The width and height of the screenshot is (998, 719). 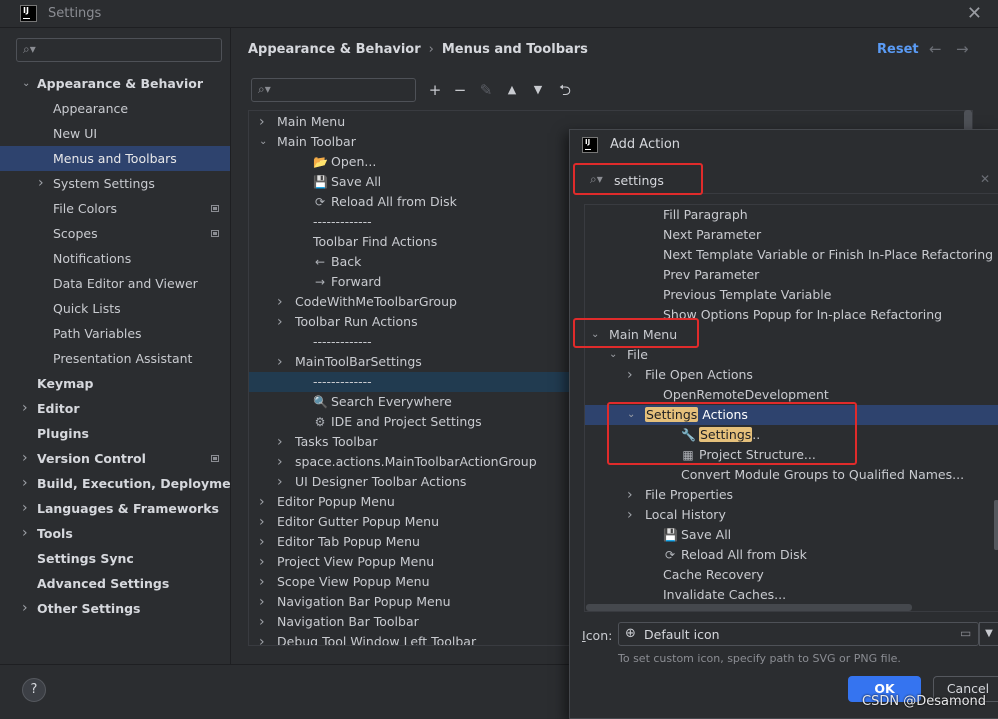 What do you see at coordinates (115, 558) in the screenshot?
I see `sidebar-item: Settings Sync` at bounding box center [115, 558].